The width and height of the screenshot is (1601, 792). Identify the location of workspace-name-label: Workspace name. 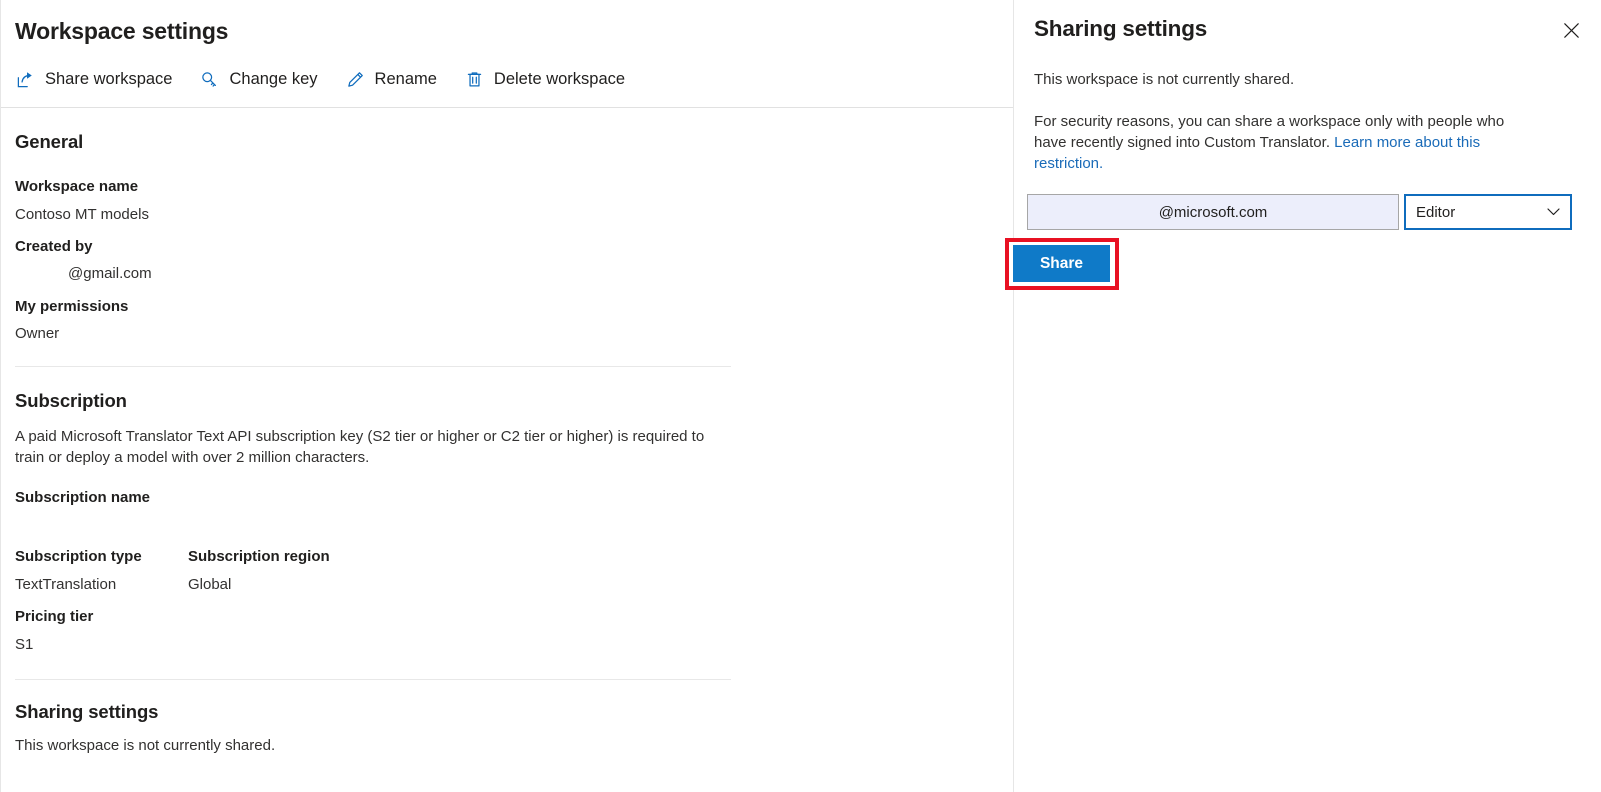
(77, 186).